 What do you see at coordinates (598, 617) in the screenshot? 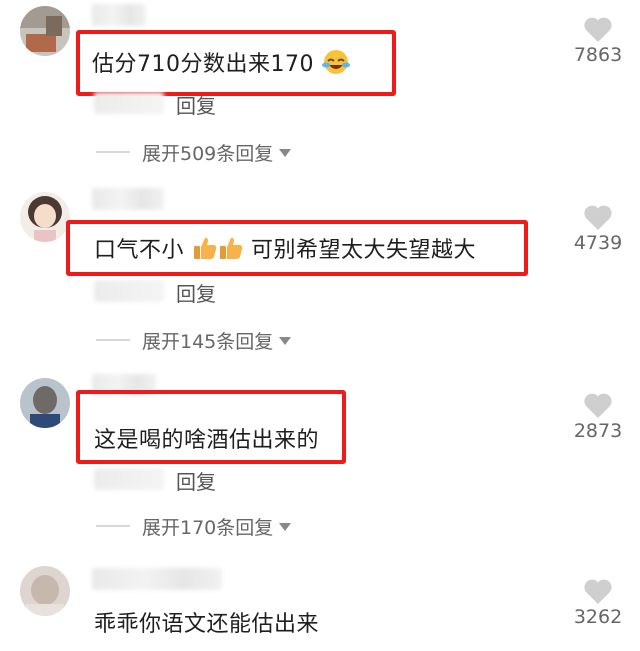
I see `like-count: 3262` at bounding box center [598, 617].